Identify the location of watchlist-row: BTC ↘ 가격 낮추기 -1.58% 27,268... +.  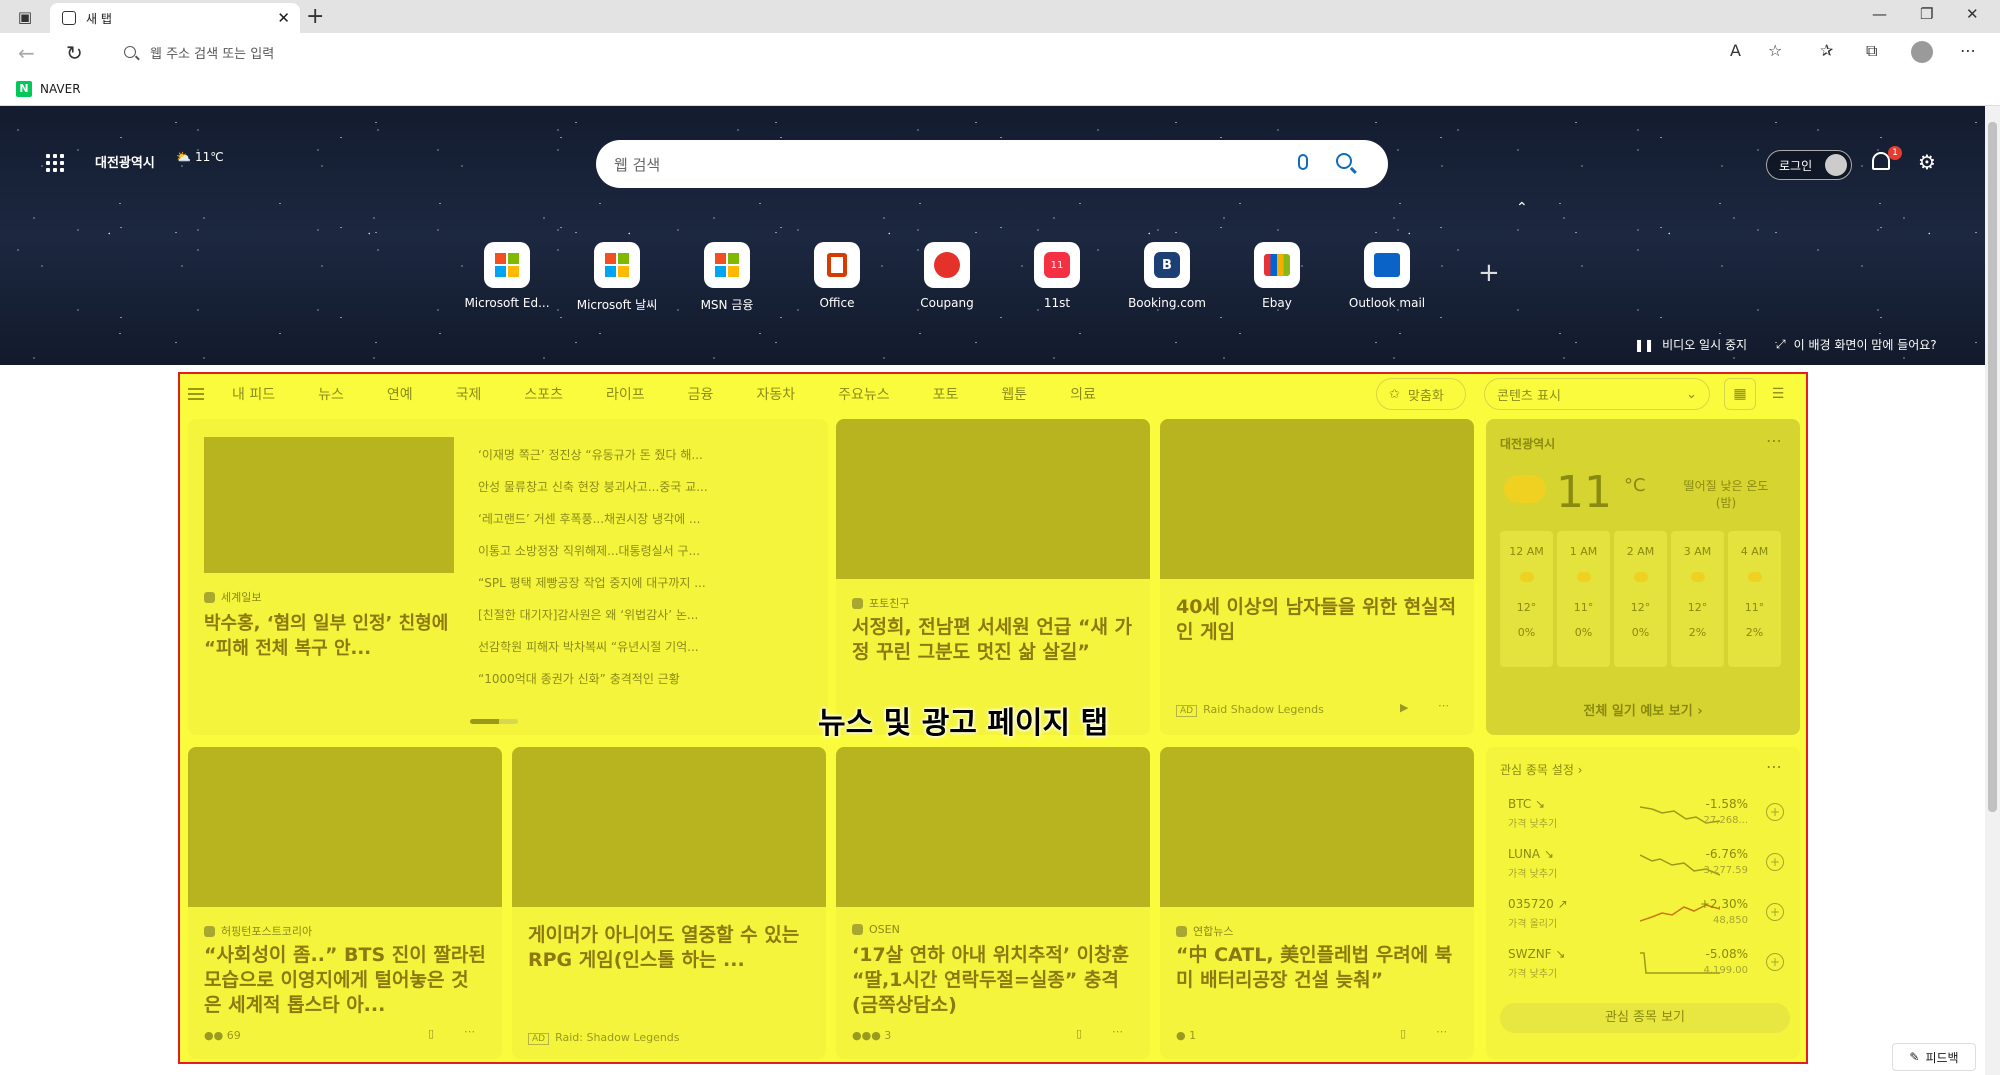
(1645, 814).